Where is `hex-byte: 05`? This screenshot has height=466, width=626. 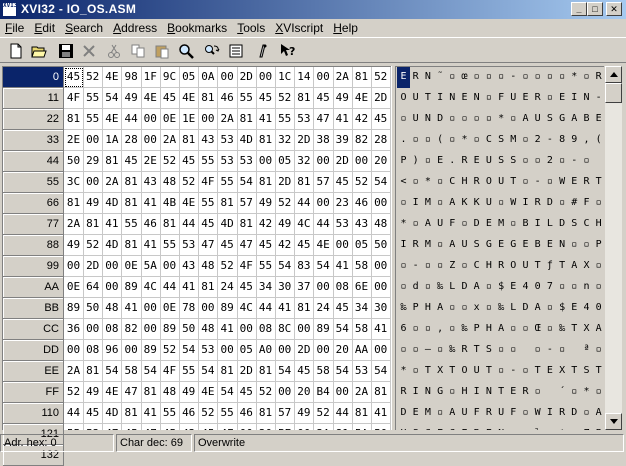
hex-byte: 05 is located at coordinates (362, 245).